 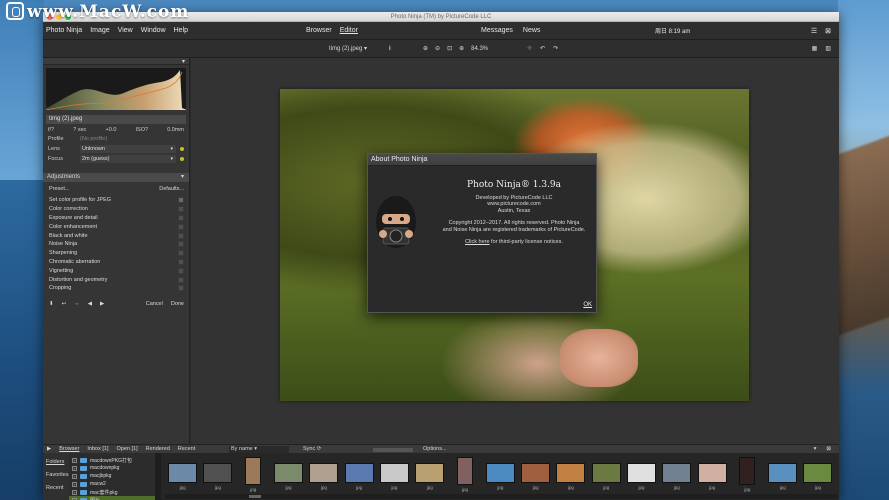 I want to click on adjustment-item: Distortion and geometry, so click(x=116, y=279).